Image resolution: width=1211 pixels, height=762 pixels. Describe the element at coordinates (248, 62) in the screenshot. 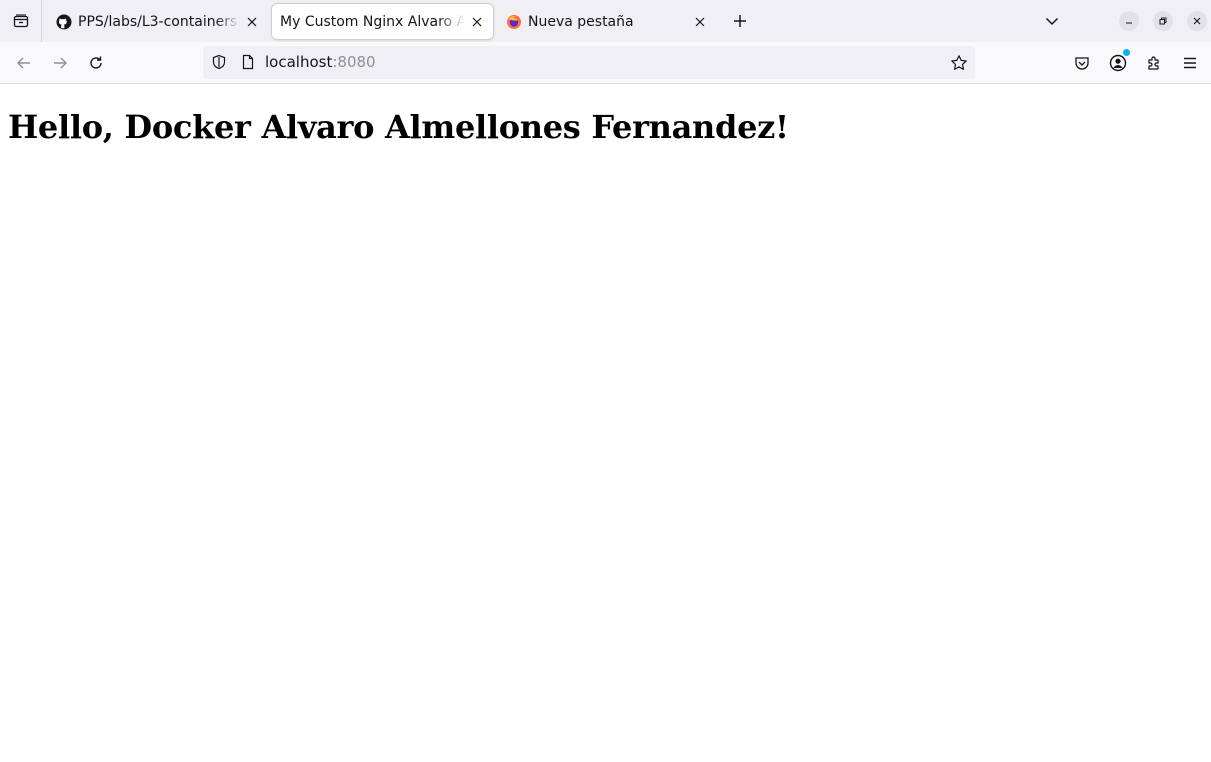

I see `page-icon` at that location.